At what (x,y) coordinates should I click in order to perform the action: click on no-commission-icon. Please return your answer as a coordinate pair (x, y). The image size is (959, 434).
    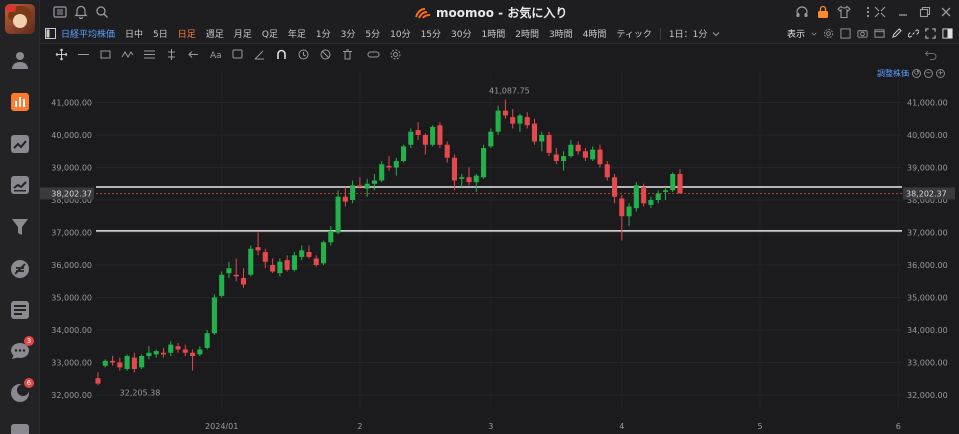
    Looking at the image, I should click on (20, 269).